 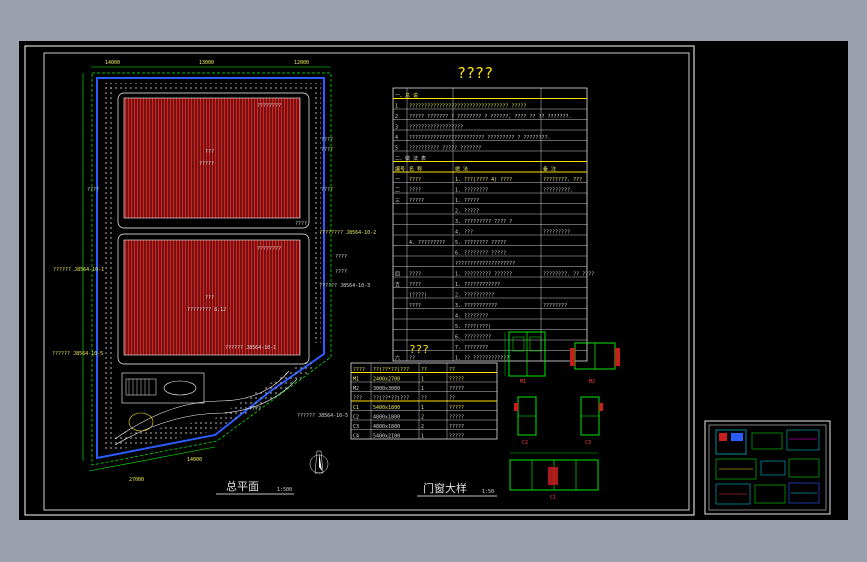 I want to click on ref-label-12: ?????? J8564-10-5, so click(x=322, y=416).